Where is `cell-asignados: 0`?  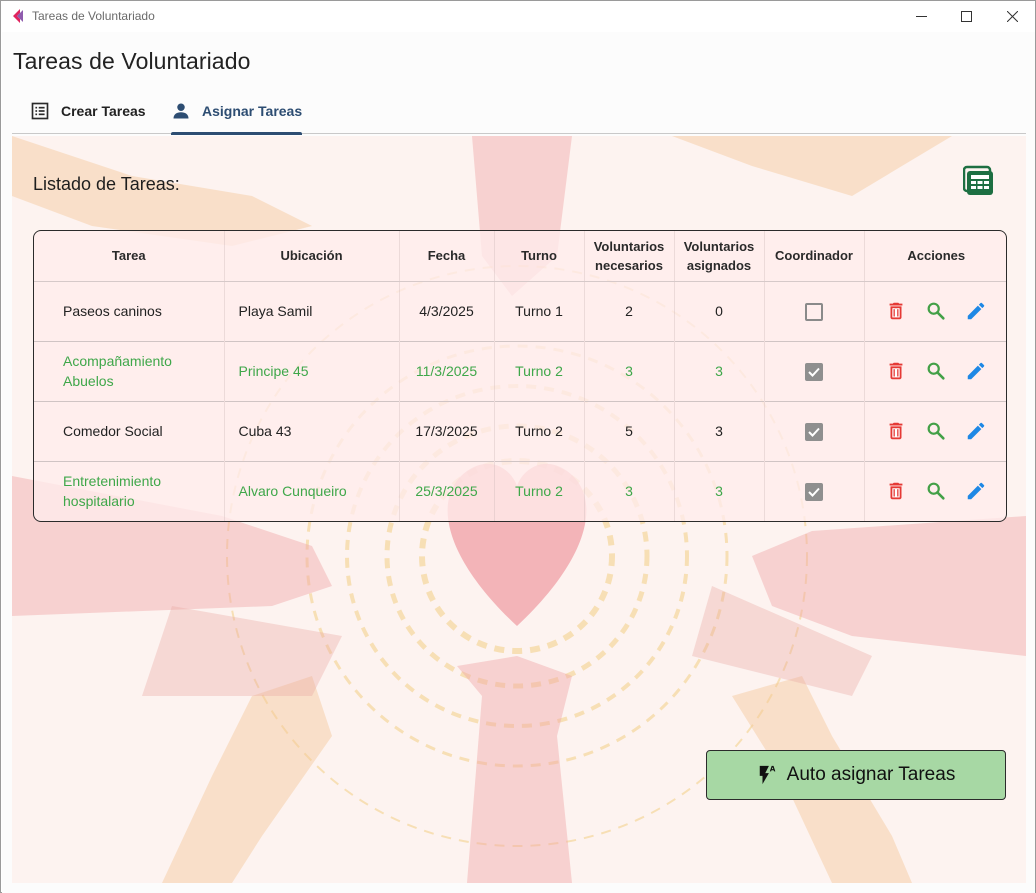 cell-asignados: 0 is located at coordinates (718, 311).